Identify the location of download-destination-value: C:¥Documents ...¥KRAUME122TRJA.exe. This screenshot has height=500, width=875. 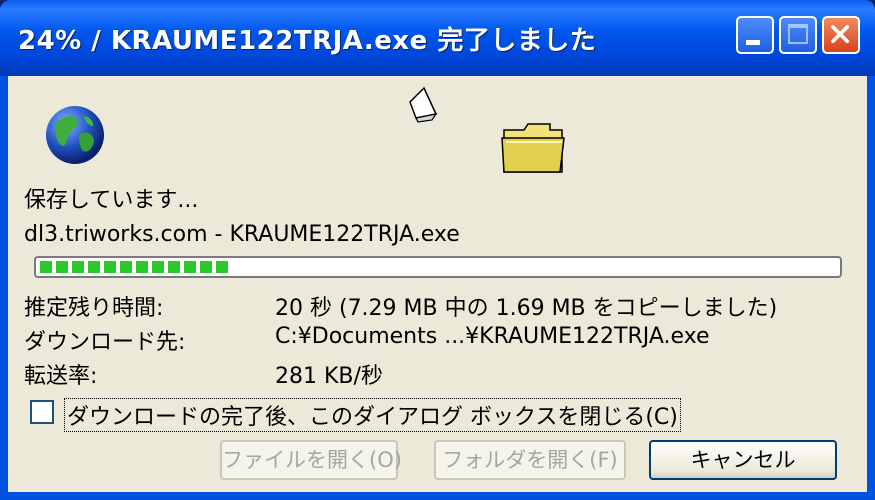
(492, 336).